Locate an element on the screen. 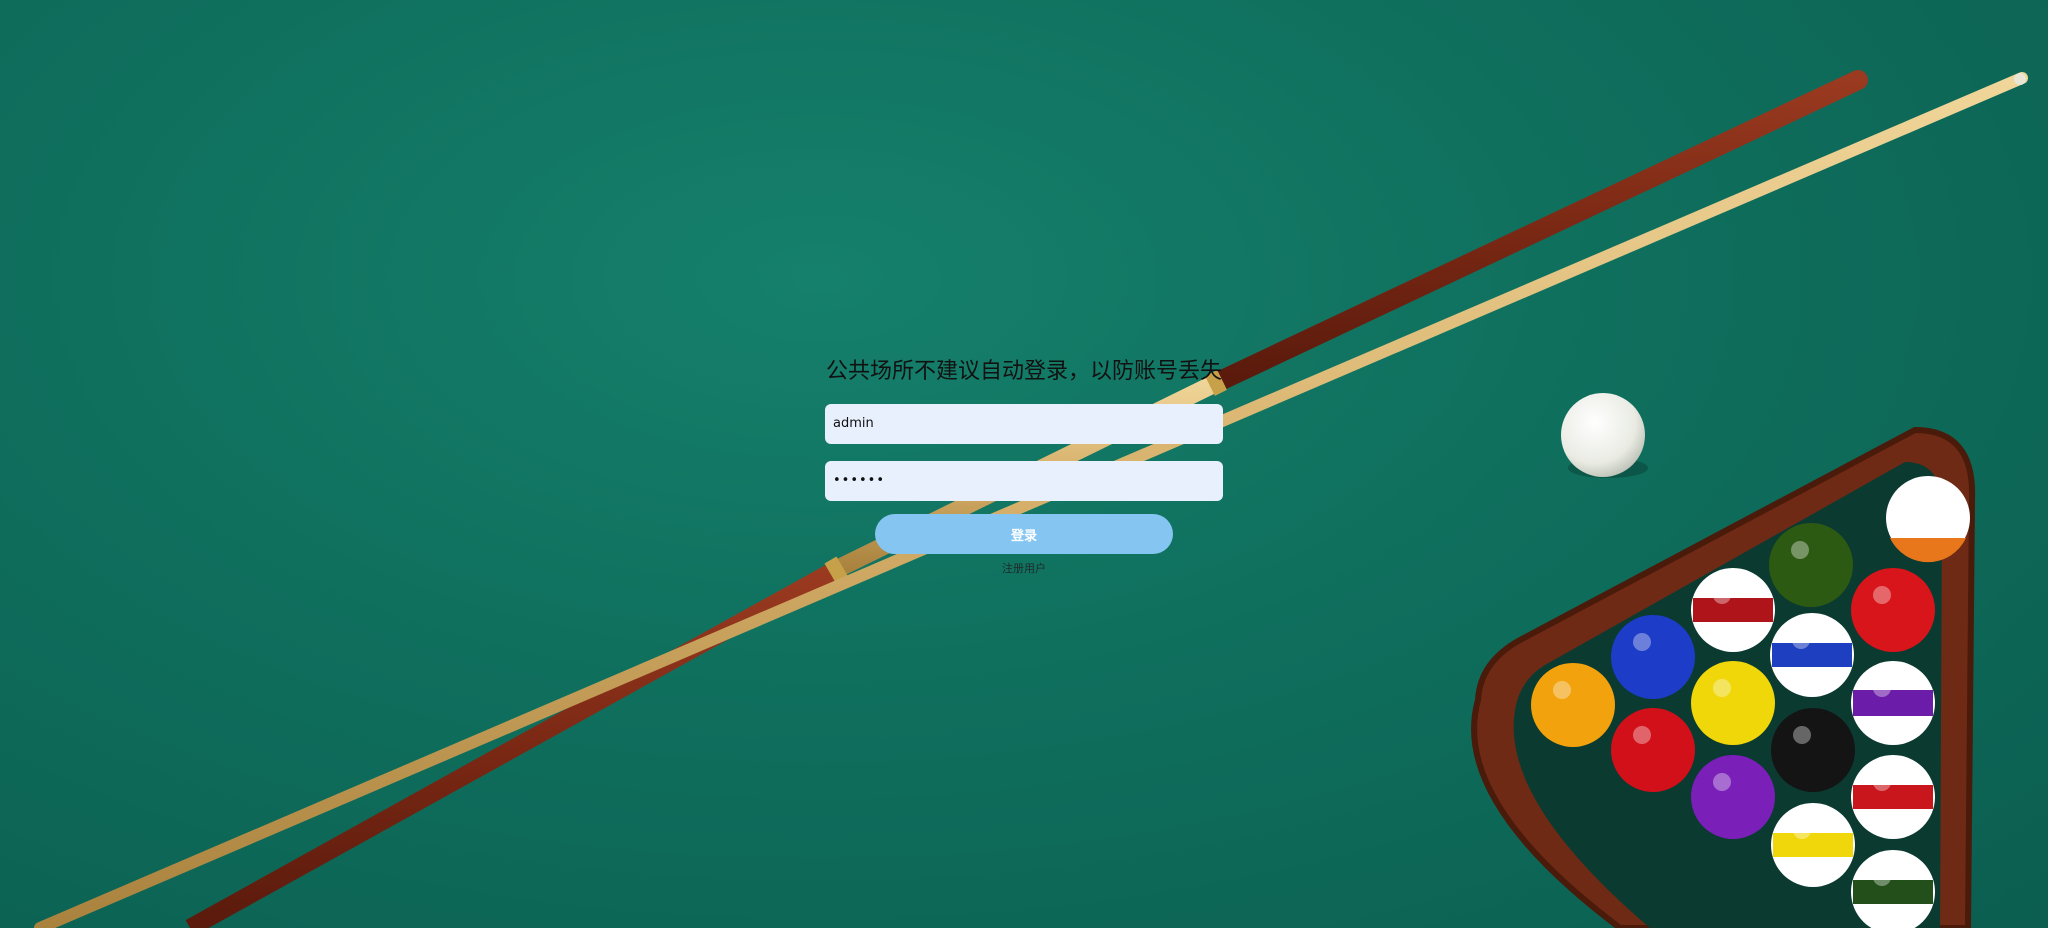 Image resolution: width=2048 pixels, height=928 pixels. login-button: 登录 is located at coordinates (1024, 534).